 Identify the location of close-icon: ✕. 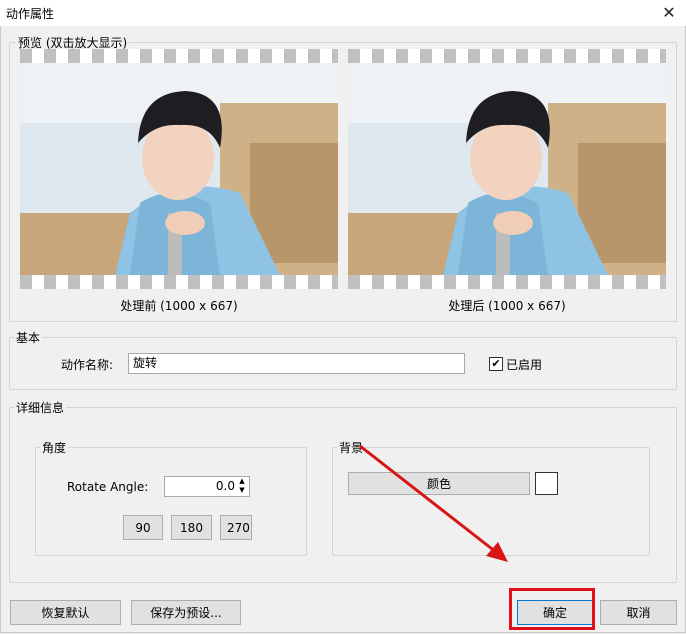
(669, 13).